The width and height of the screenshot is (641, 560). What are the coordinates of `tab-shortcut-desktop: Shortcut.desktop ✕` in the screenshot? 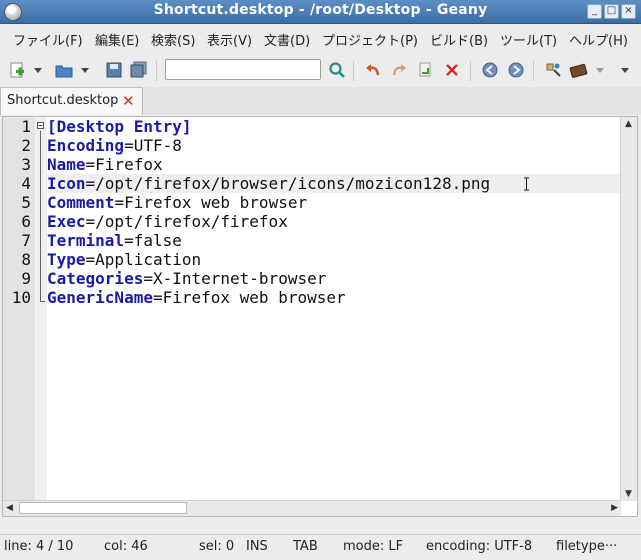 It's located at (71, 101).